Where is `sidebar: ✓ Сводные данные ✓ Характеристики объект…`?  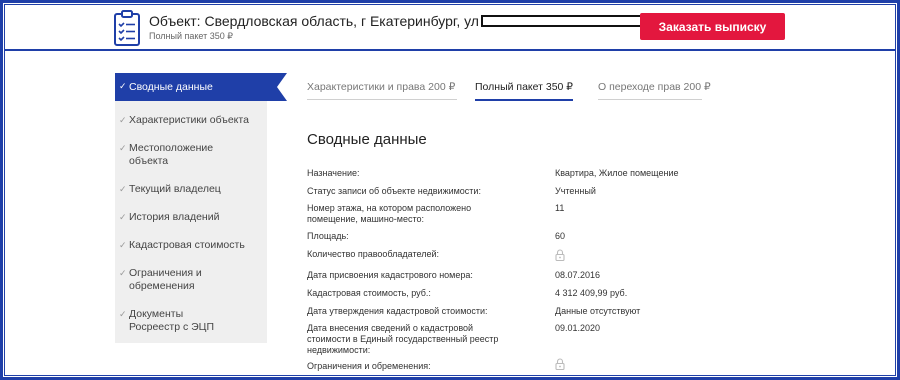
sidebar: ✓ Сводные данные ✓ Характеристики объект… is located at coordinates (201, 208).